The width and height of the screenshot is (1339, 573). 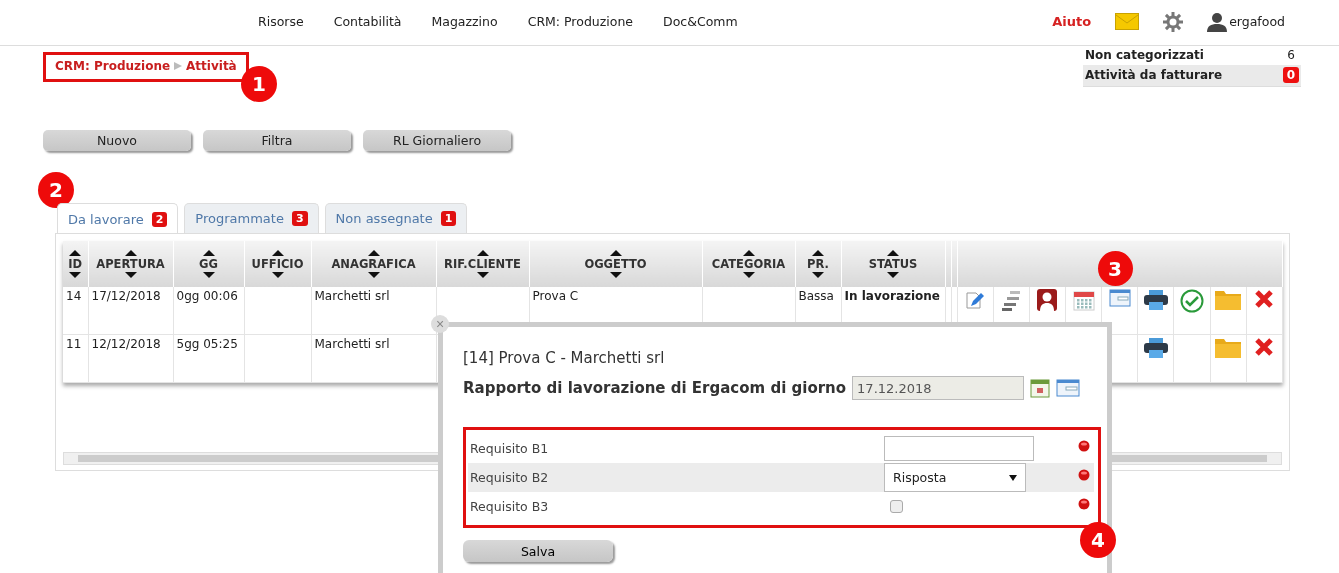 I want to click on table-cell: 14, so click(x=74, y=296).